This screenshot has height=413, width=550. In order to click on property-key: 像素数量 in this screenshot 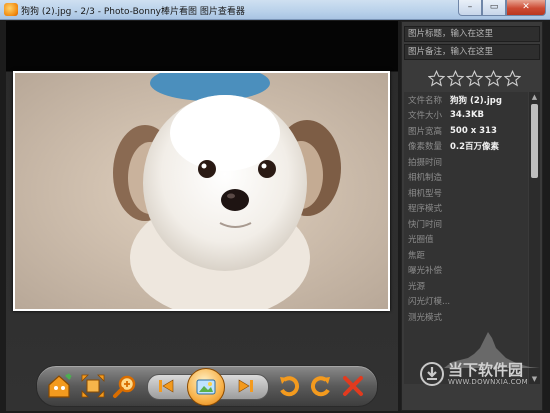, I will do `click(425, 147)`.